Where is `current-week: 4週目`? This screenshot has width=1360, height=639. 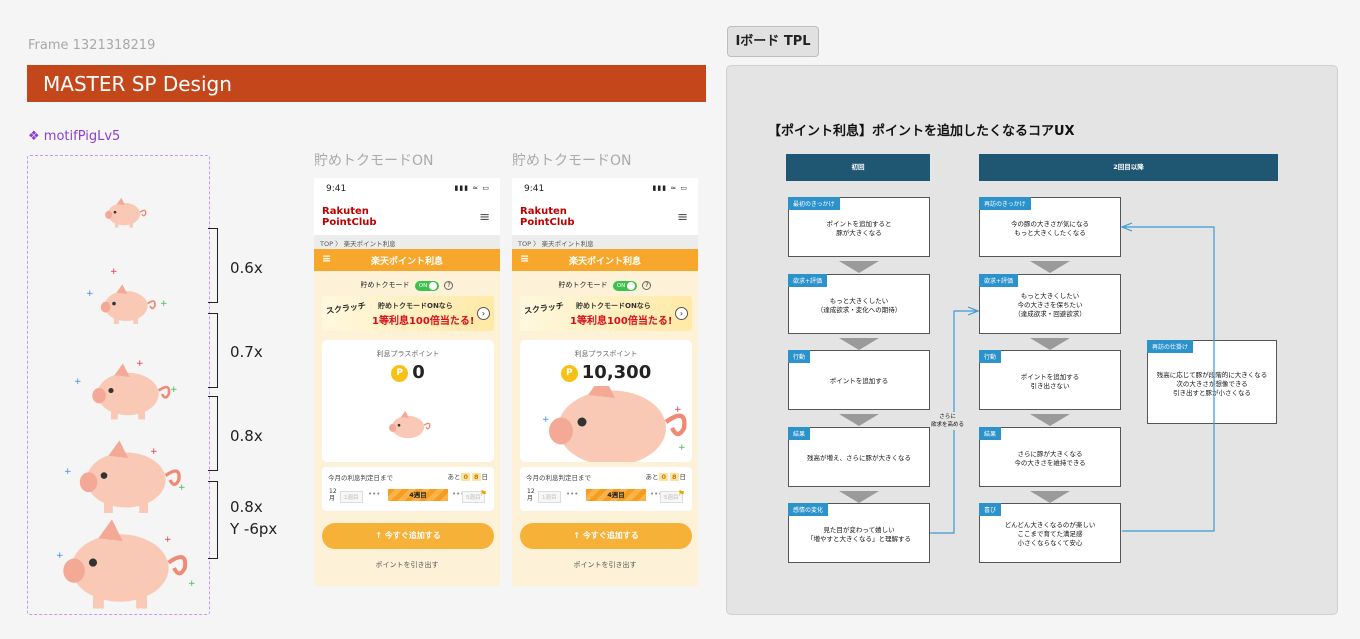 current-week: 4週目 is located at coordinates (418, 495).